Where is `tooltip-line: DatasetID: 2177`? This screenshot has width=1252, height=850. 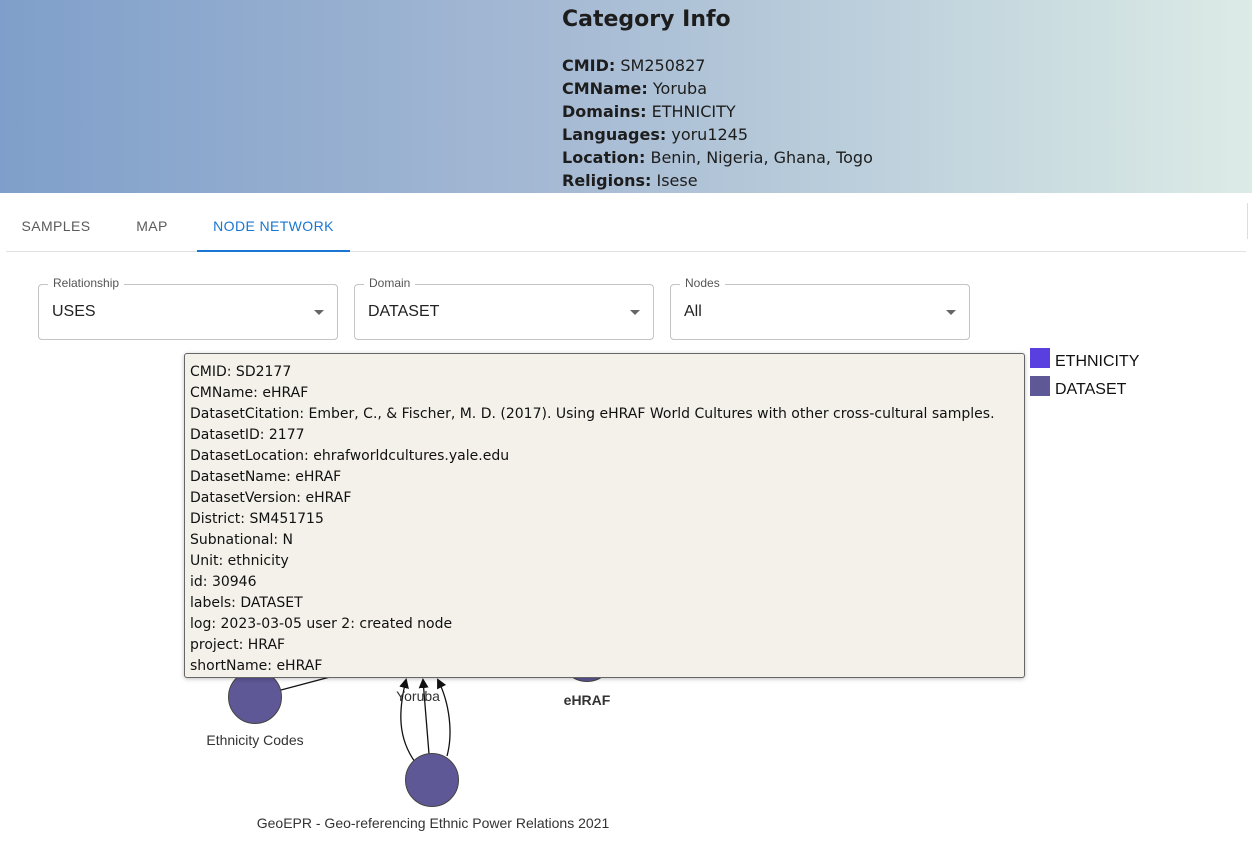
tooltip-line: DatasetID: 2177 is located at coordinates (247, 435).